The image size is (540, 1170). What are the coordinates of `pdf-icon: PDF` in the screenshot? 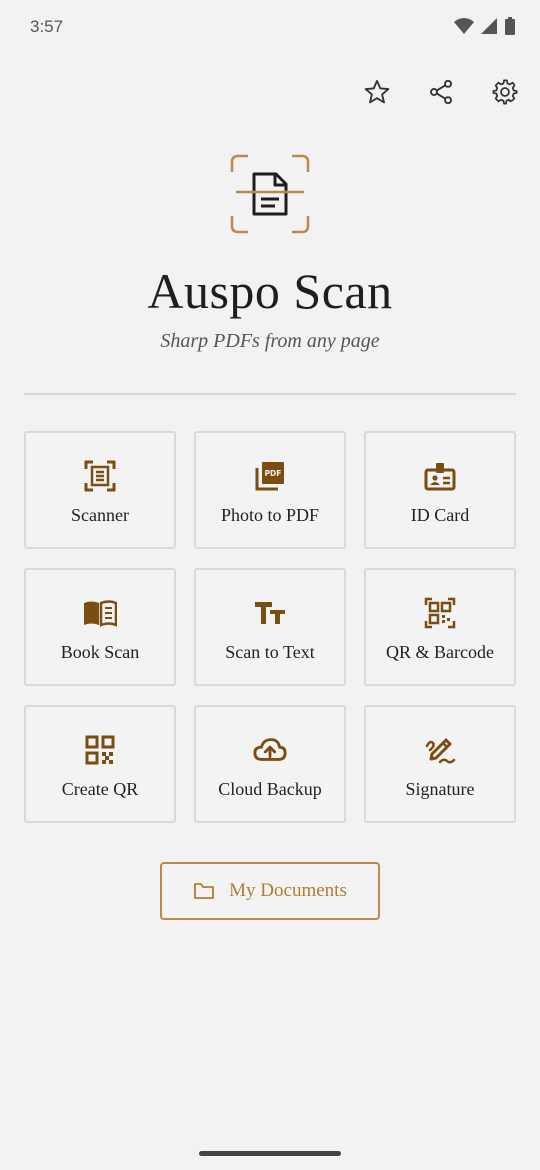 It's located at (270, 476).